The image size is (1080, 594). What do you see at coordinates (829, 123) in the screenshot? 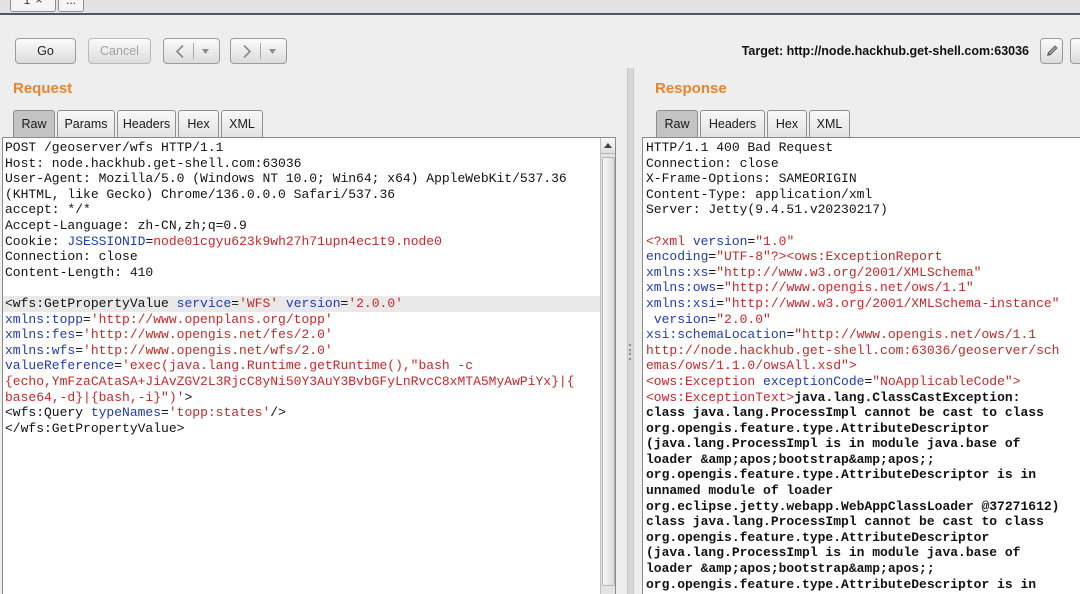
I see `tab-response-xml: XML` at bounding box center [829, 123].